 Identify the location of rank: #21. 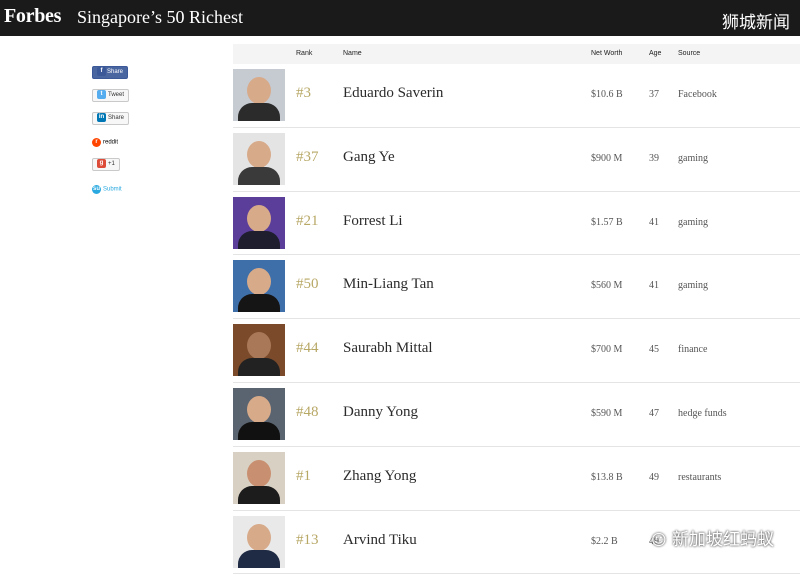
(307, 220).